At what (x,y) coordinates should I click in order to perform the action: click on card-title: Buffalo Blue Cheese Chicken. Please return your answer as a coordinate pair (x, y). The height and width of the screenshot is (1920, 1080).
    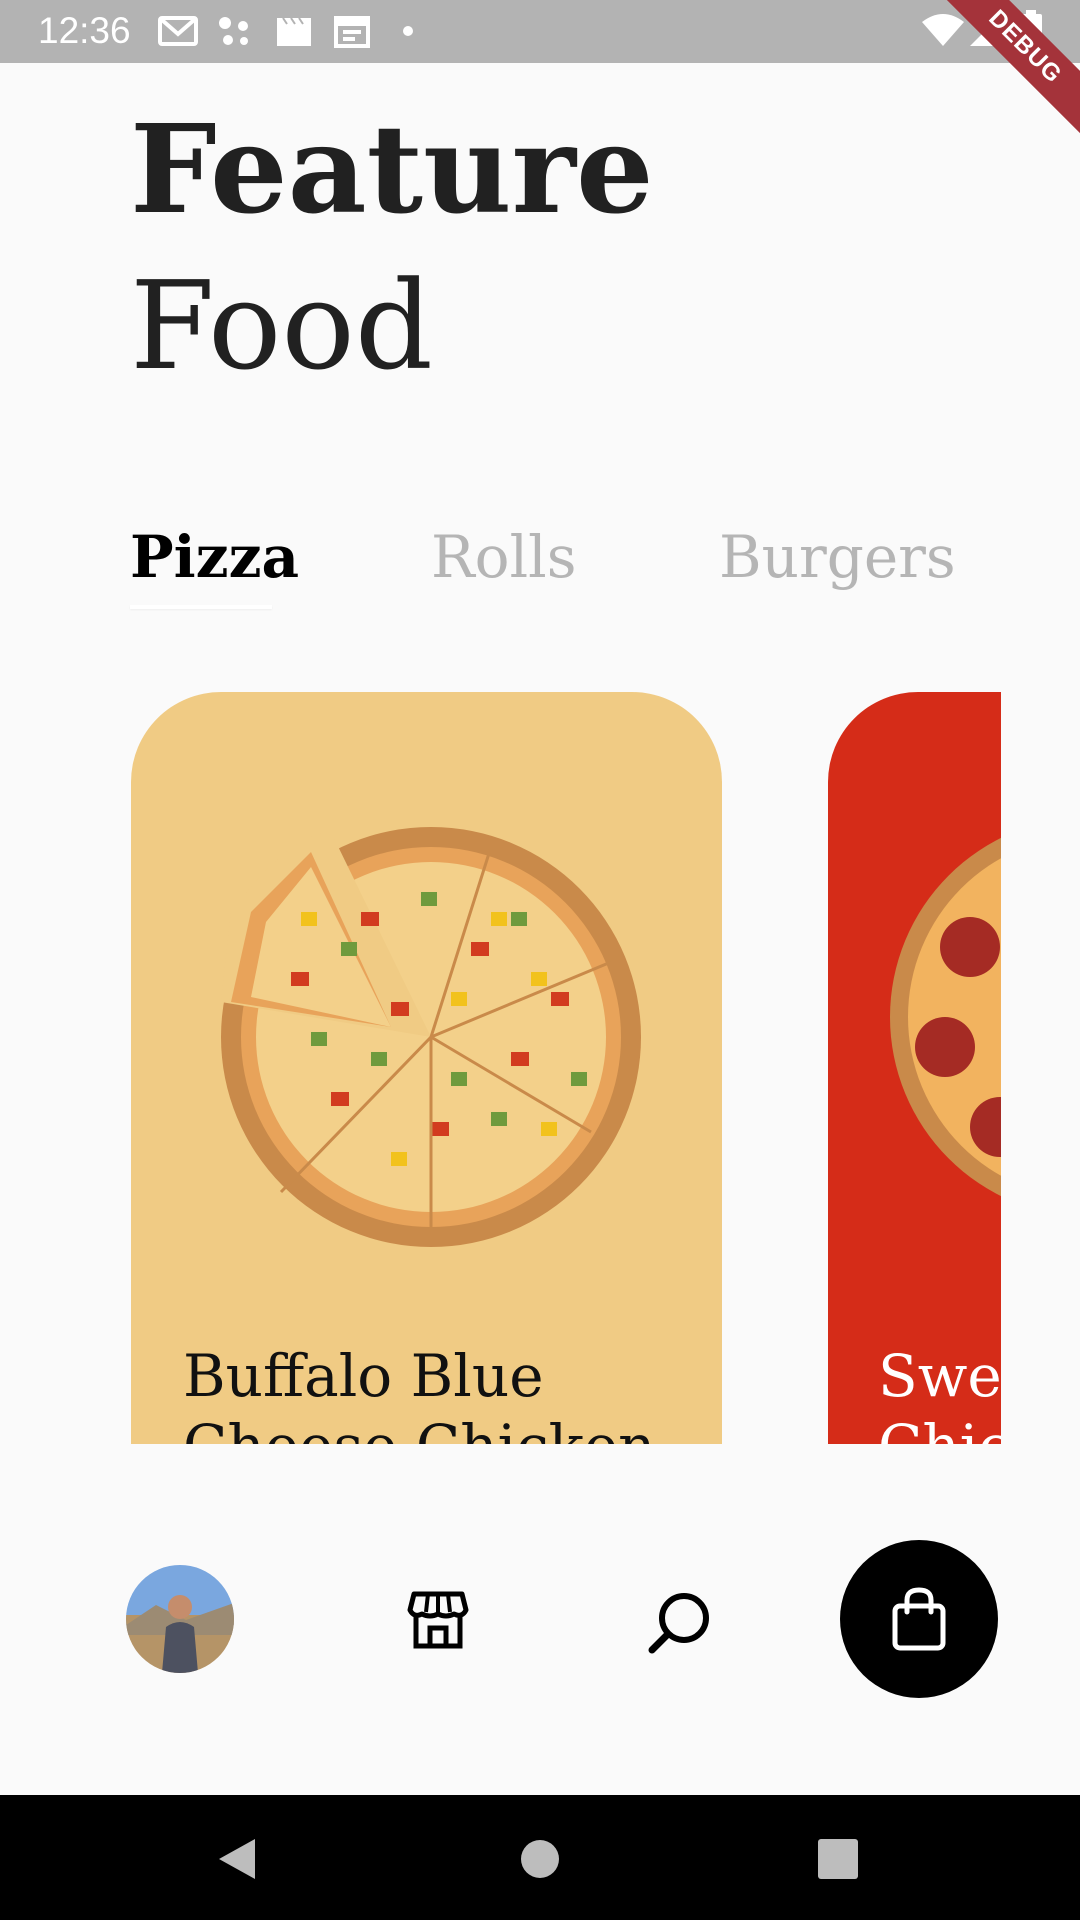
    Looking at the image, I should click on (419, 1393).